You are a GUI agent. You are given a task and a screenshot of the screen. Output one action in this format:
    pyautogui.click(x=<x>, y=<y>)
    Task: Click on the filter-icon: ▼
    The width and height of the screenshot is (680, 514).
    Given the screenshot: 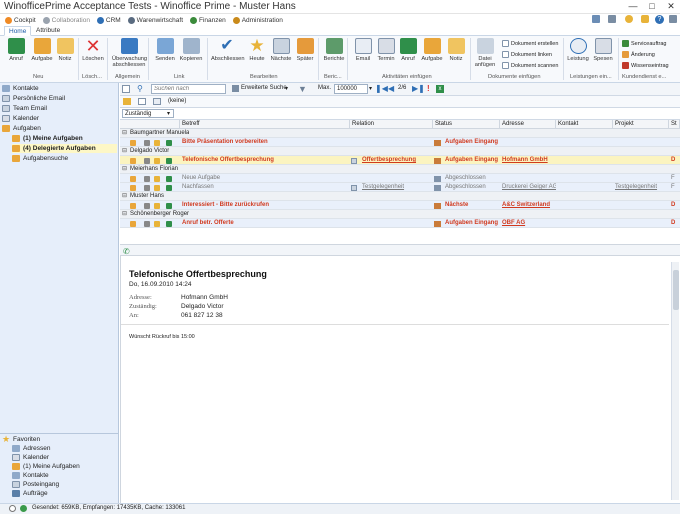 What is the action you would take?
    pyautogui.click(x=302, y=89)
    